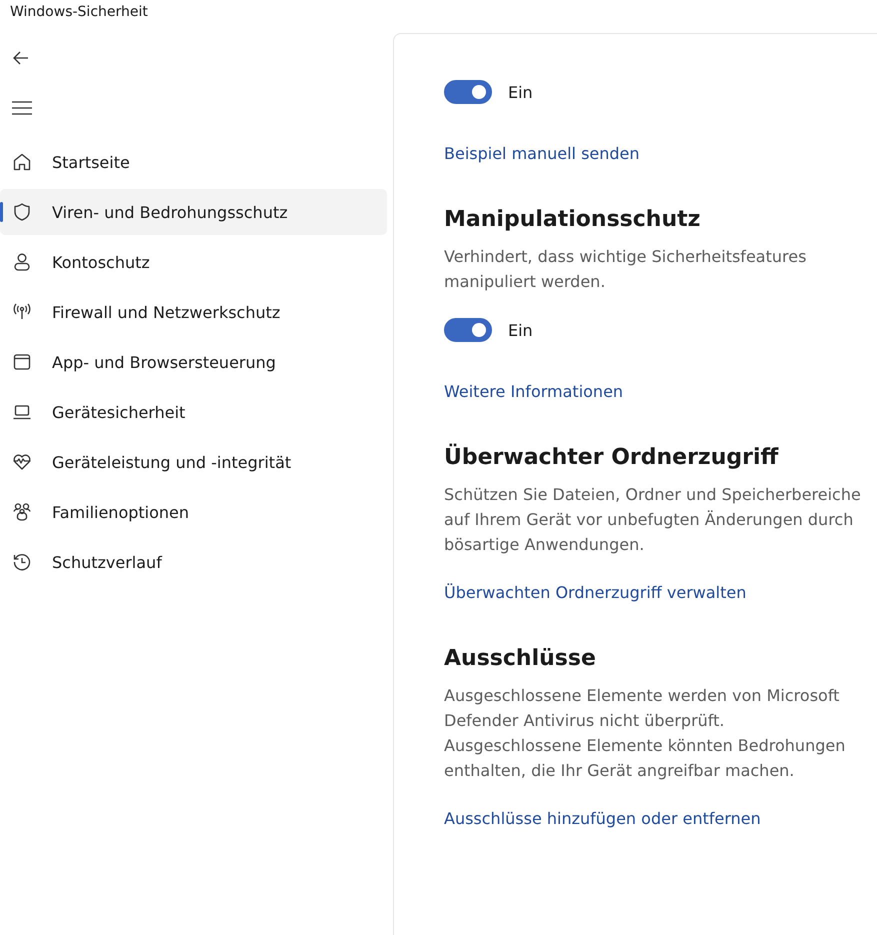 The height and width of the screenshot is (935, 877). What do you see at coordinates (534, 391) in the screenshot?
I see `section-link: Weitere Informationen` at bounding box center [534, 391].